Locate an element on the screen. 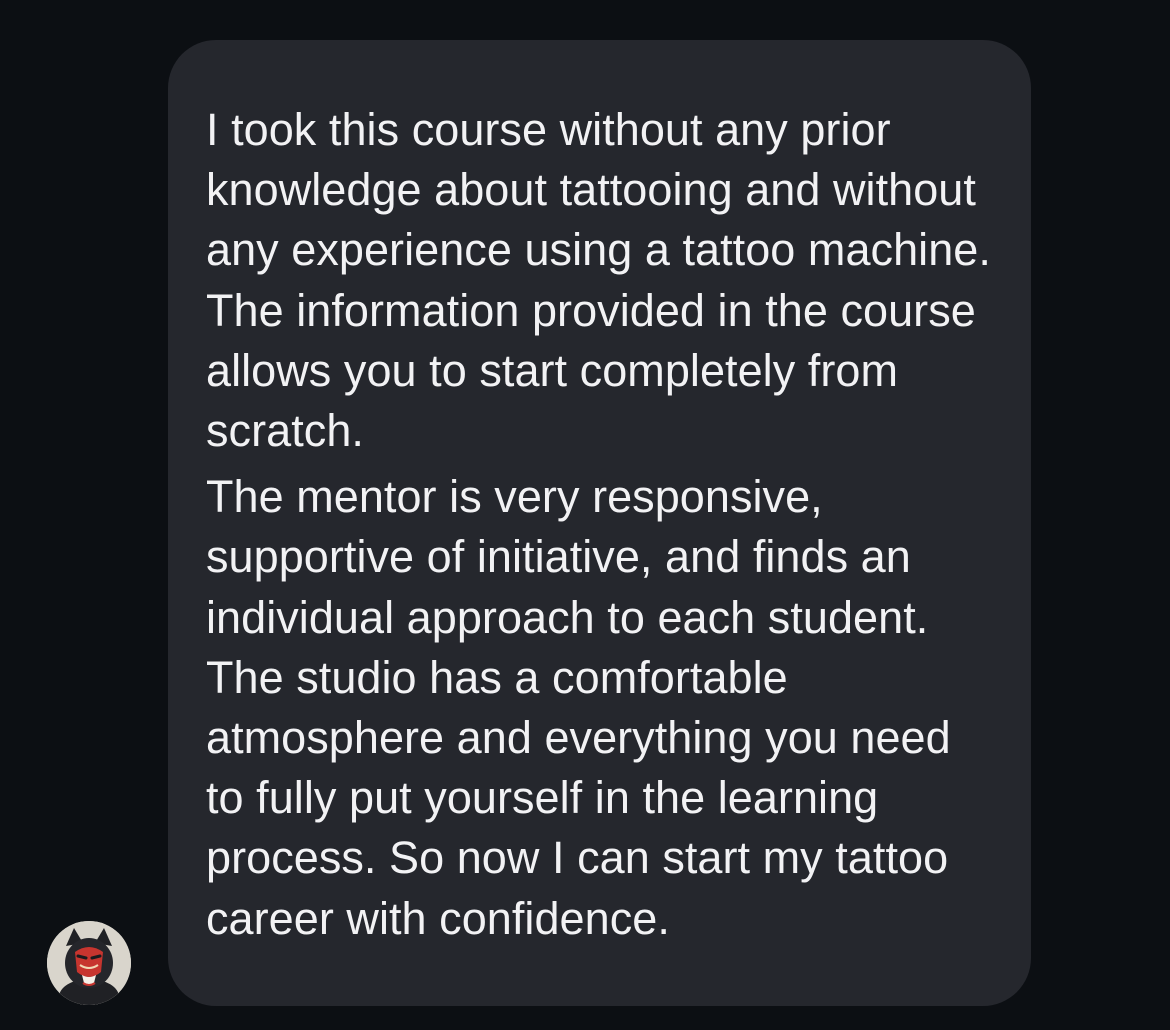 The height and width of the screenshot is (1030, 1170). sender-avatar is located at coordinates (89, 963).